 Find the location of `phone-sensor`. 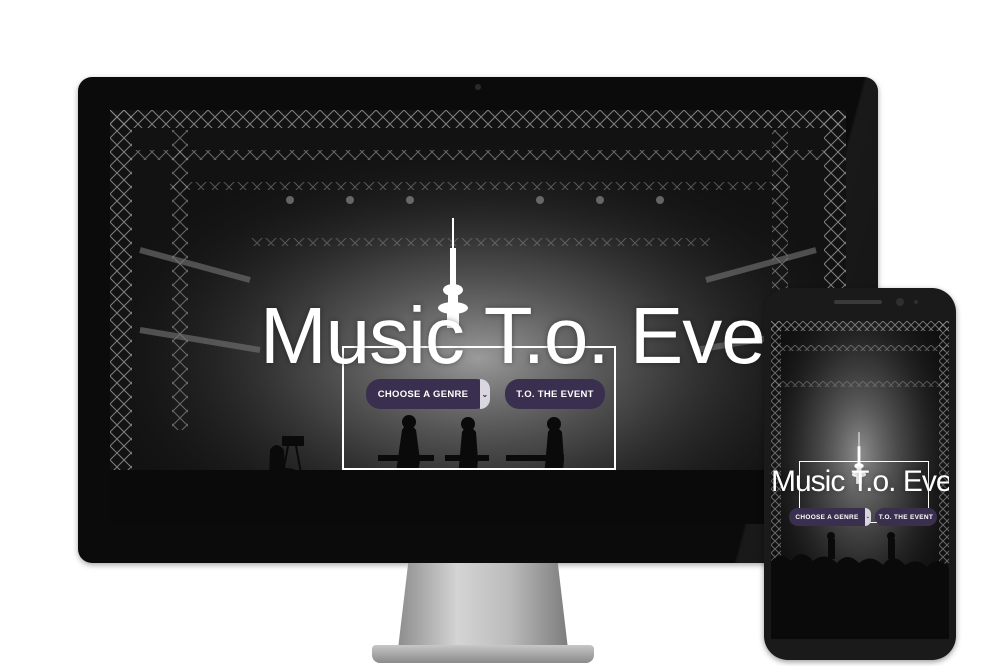

phone-sensor is located at coordinates (916, 302).